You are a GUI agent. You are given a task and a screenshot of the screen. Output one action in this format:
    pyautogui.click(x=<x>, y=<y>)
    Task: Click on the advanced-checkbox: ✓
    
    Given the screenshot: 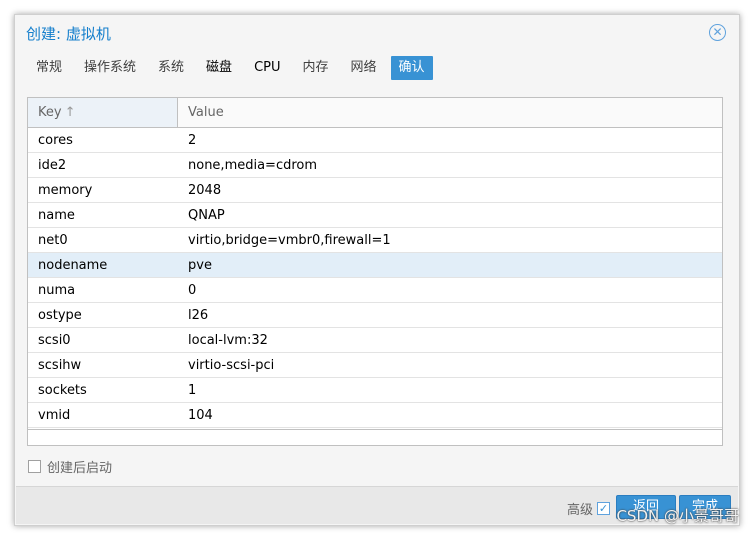 What is the action you would take?
    pyautogui.click(x=603, y=508)
    